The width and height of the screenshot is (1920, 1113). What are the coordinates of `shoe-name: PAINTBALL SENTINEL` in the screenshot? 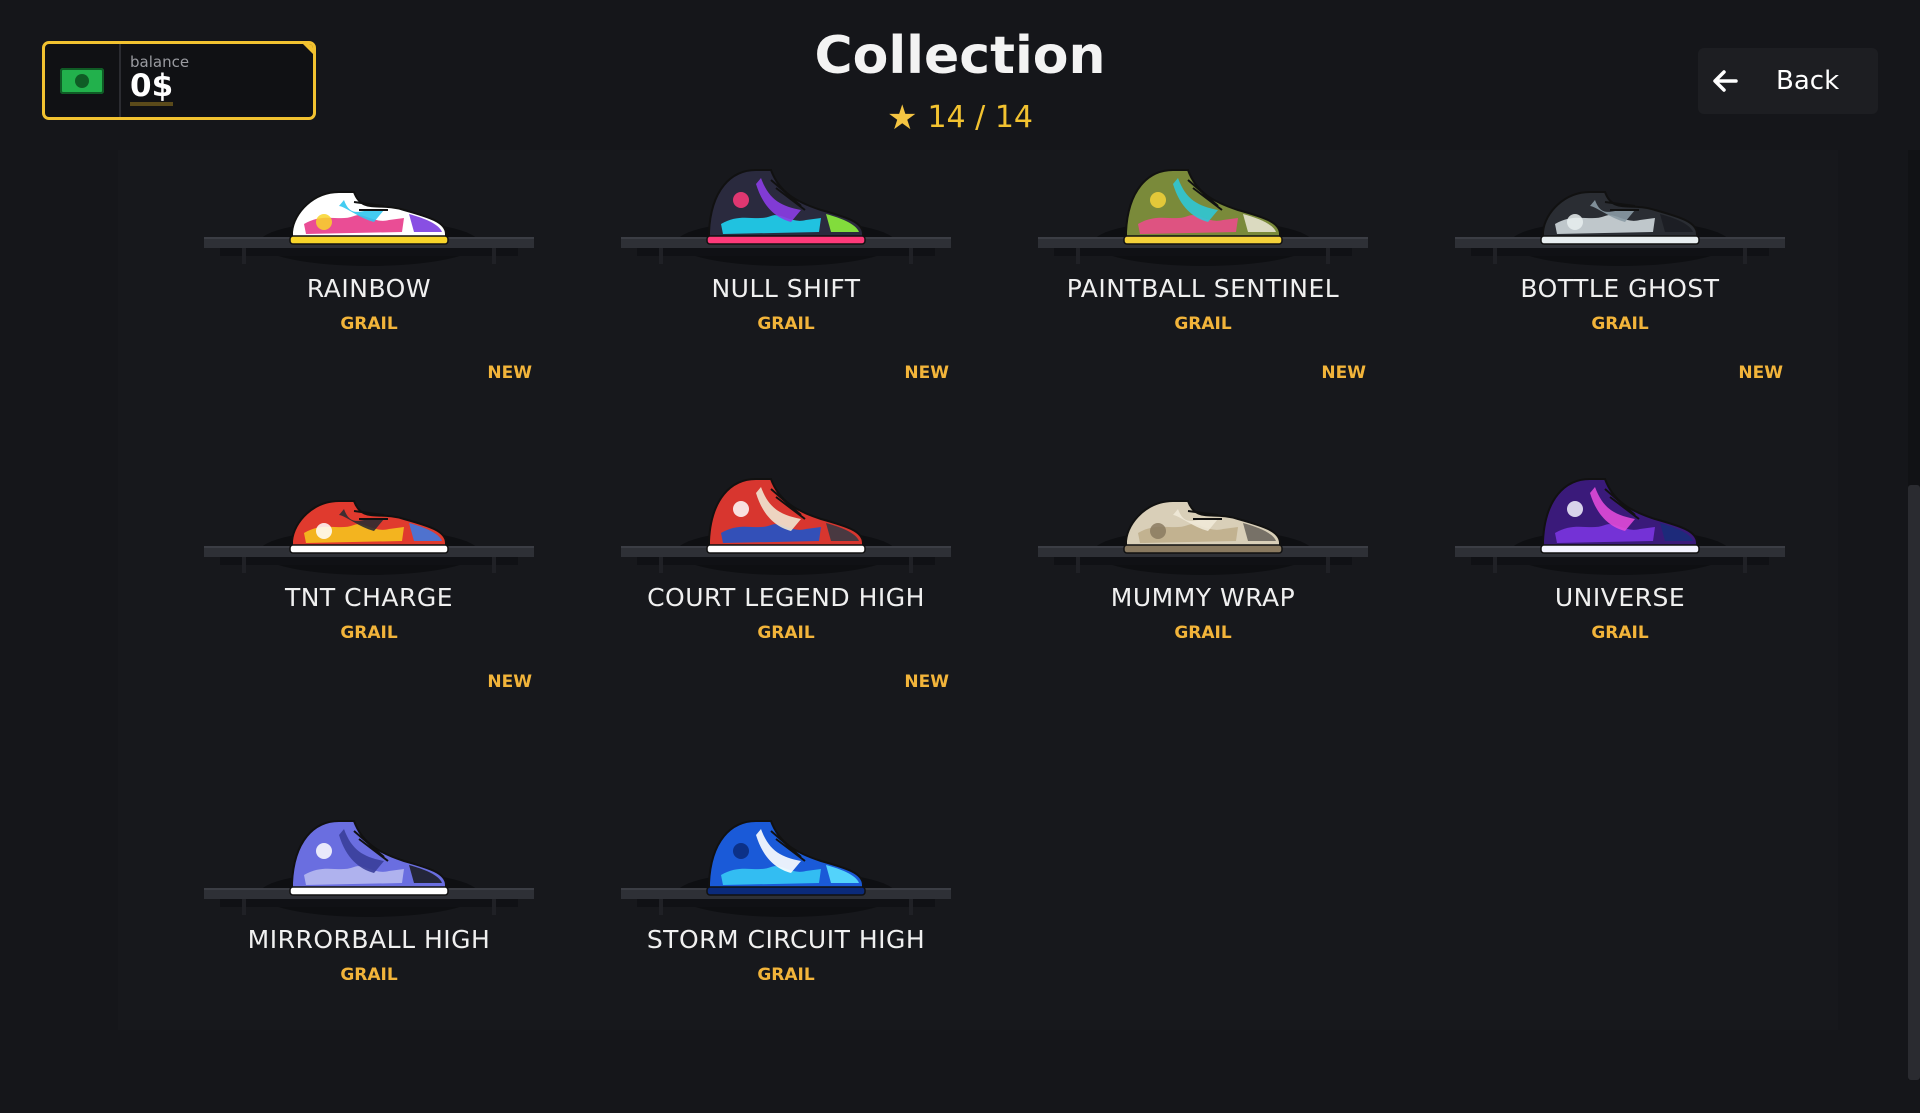 It's located at (1203, 288).